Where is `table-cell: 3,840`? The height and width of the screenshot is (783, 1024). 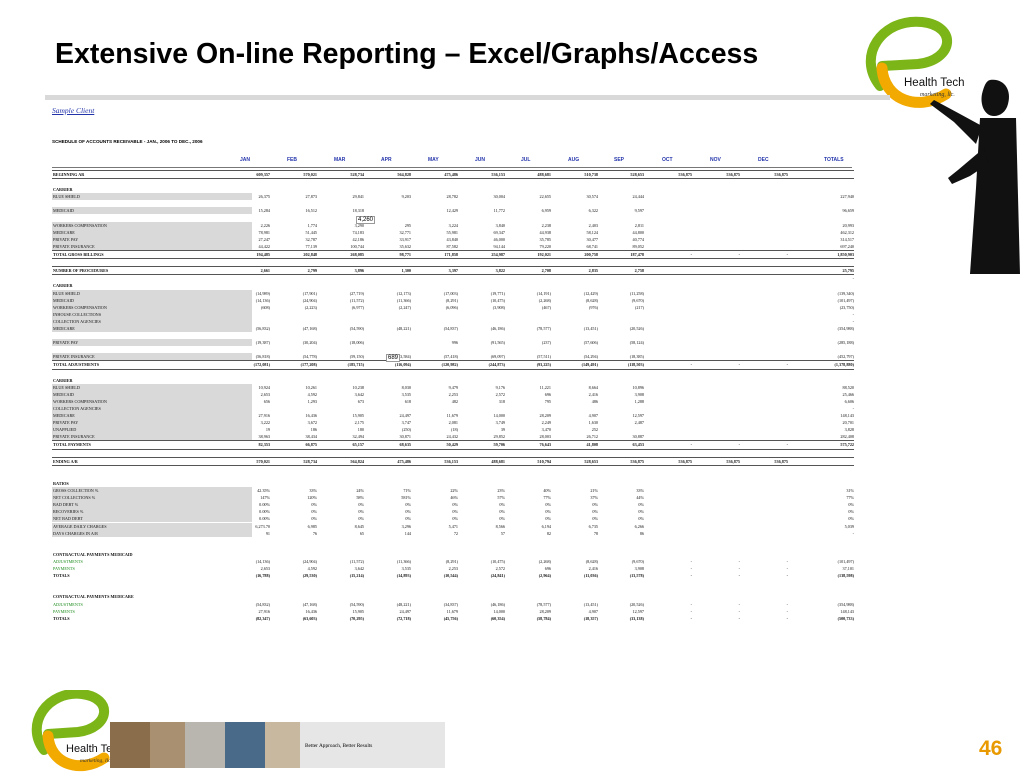
table-cell: 3,840 is located at coordinates (500, 225).